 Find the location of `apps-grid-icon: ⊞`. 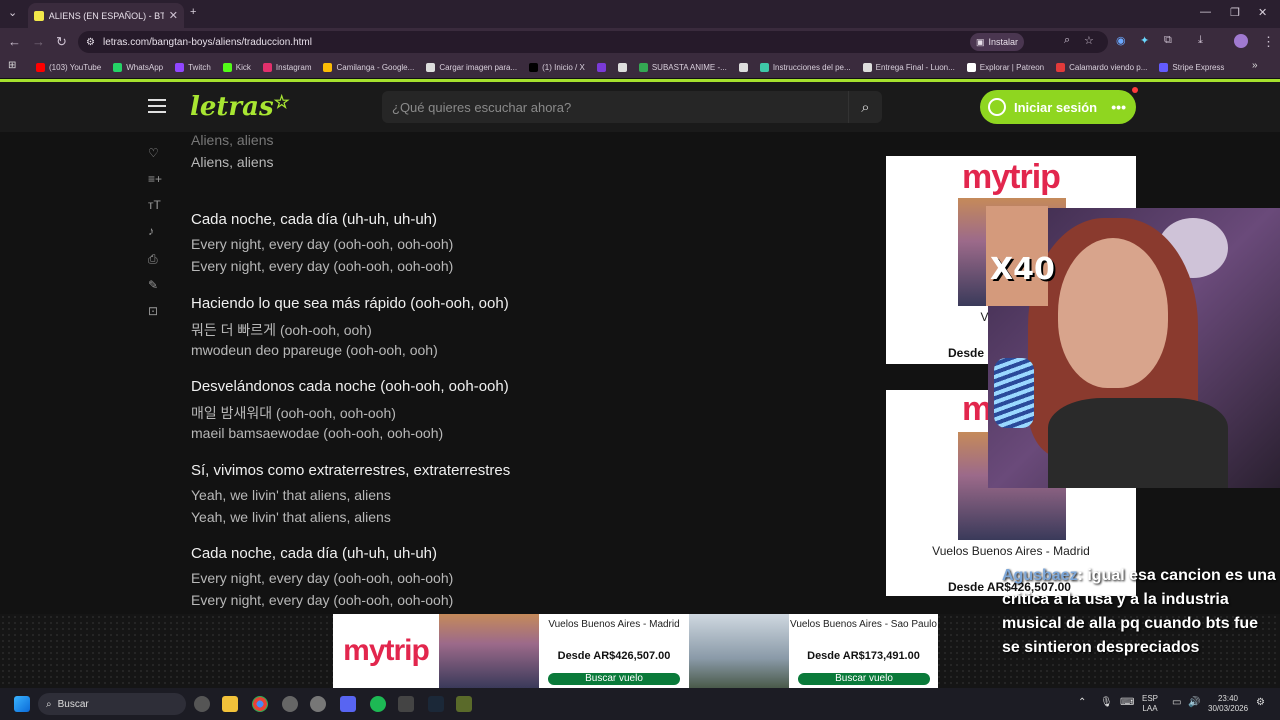

apps-grid-icon: ⊞ is located at coordinates (12, 65).